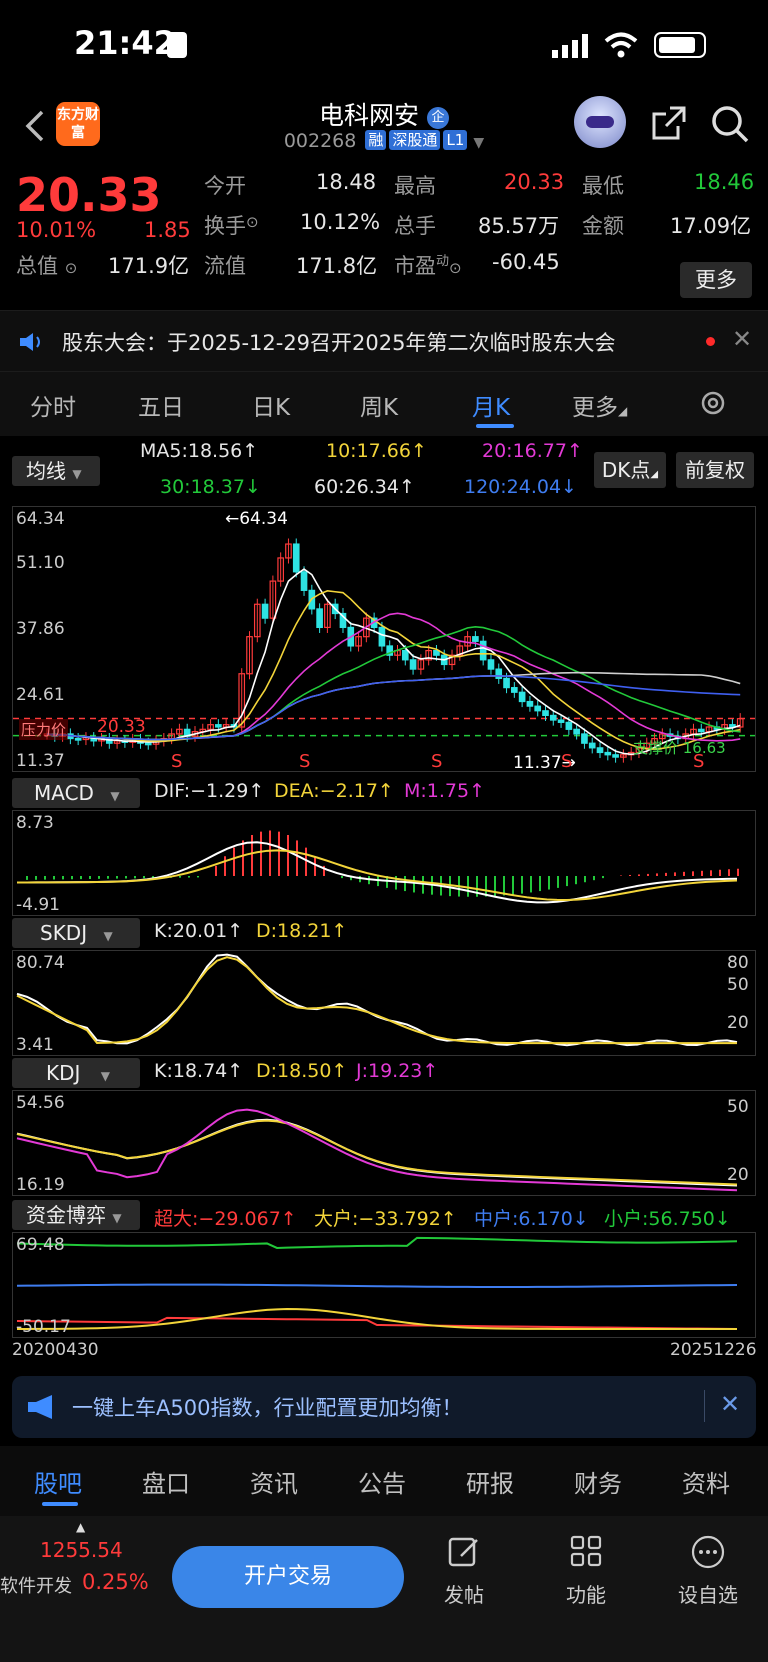 The width and height of the screenshot is (768, 1662). I want to click on tab-announcements: 公告, so click(382, 1481).